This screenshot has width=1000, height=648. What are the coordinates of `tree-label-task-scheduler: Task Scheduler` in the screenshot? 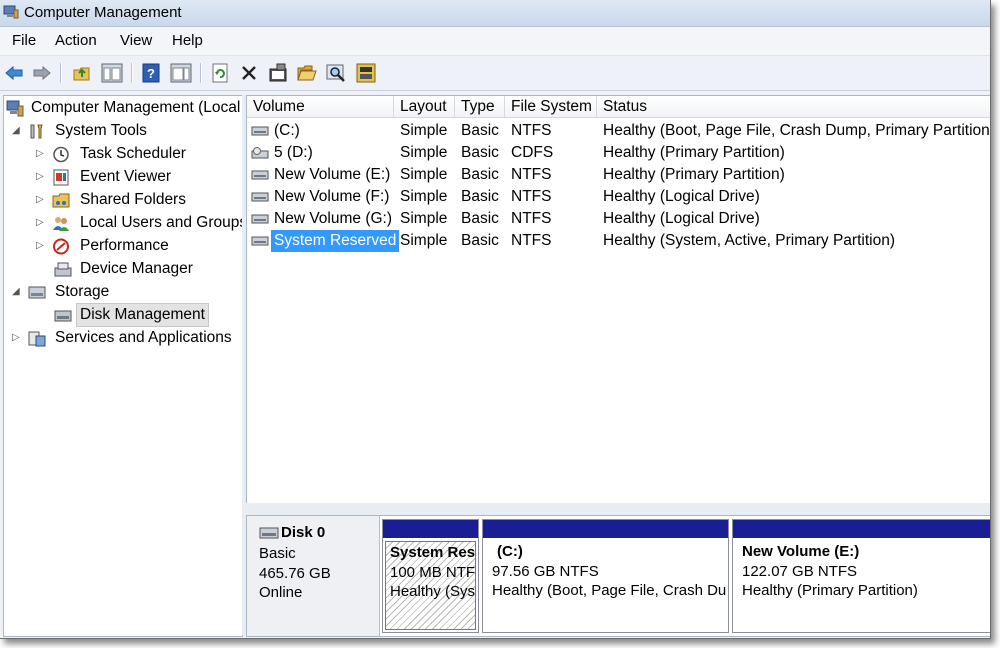 It's located at (133, 153).